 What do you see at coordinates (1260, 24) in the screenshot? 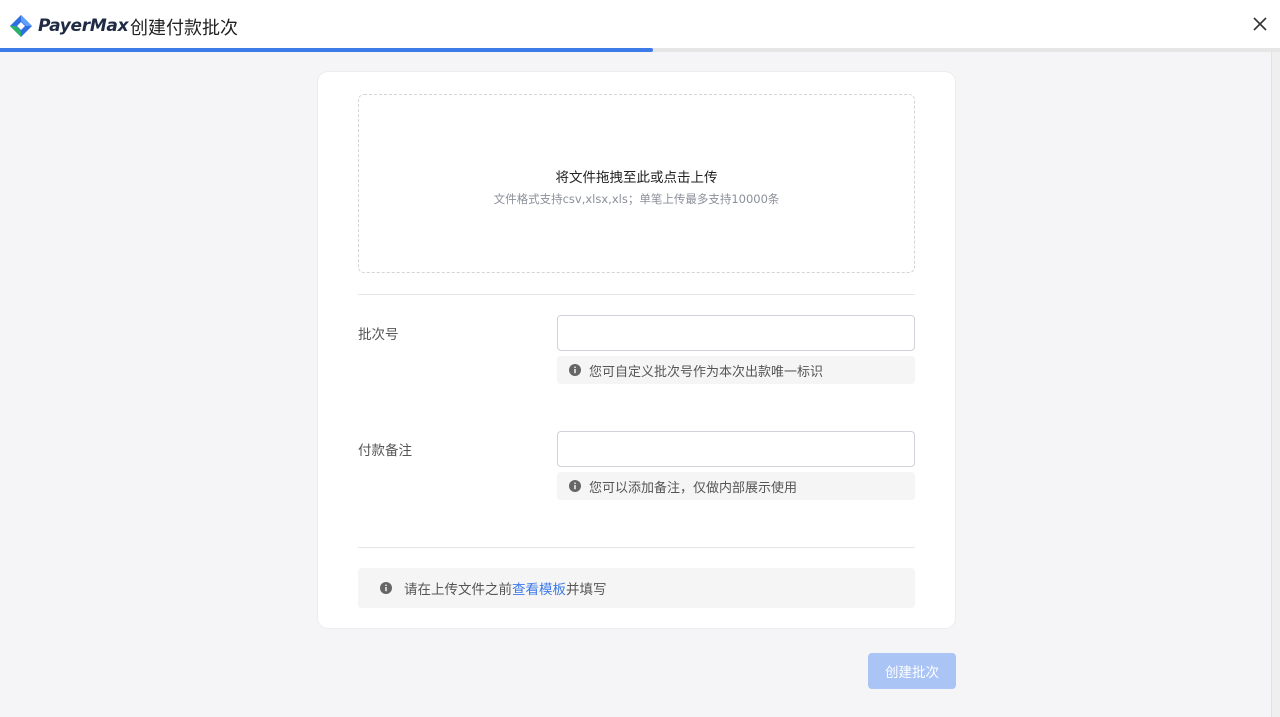
I see `close-icon` at bounding box center [1260, 24].